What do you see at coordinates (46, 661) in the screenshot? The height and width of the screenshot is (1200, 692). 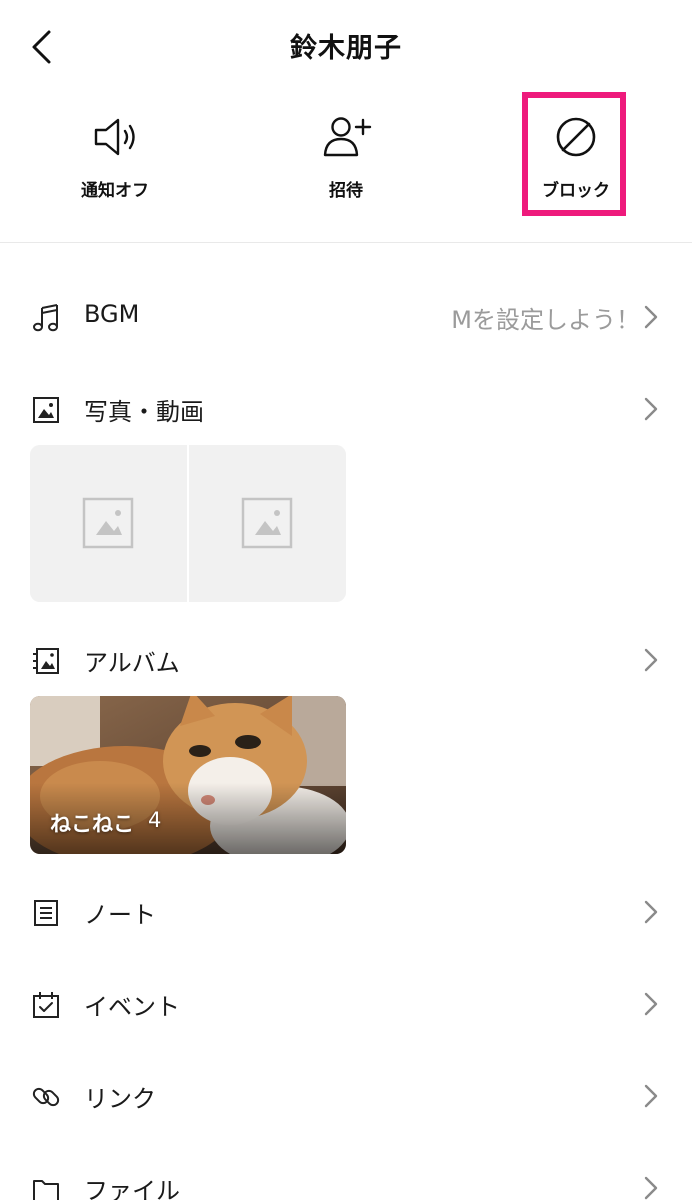 I see `album-icon` at bounding box center [46, 661].